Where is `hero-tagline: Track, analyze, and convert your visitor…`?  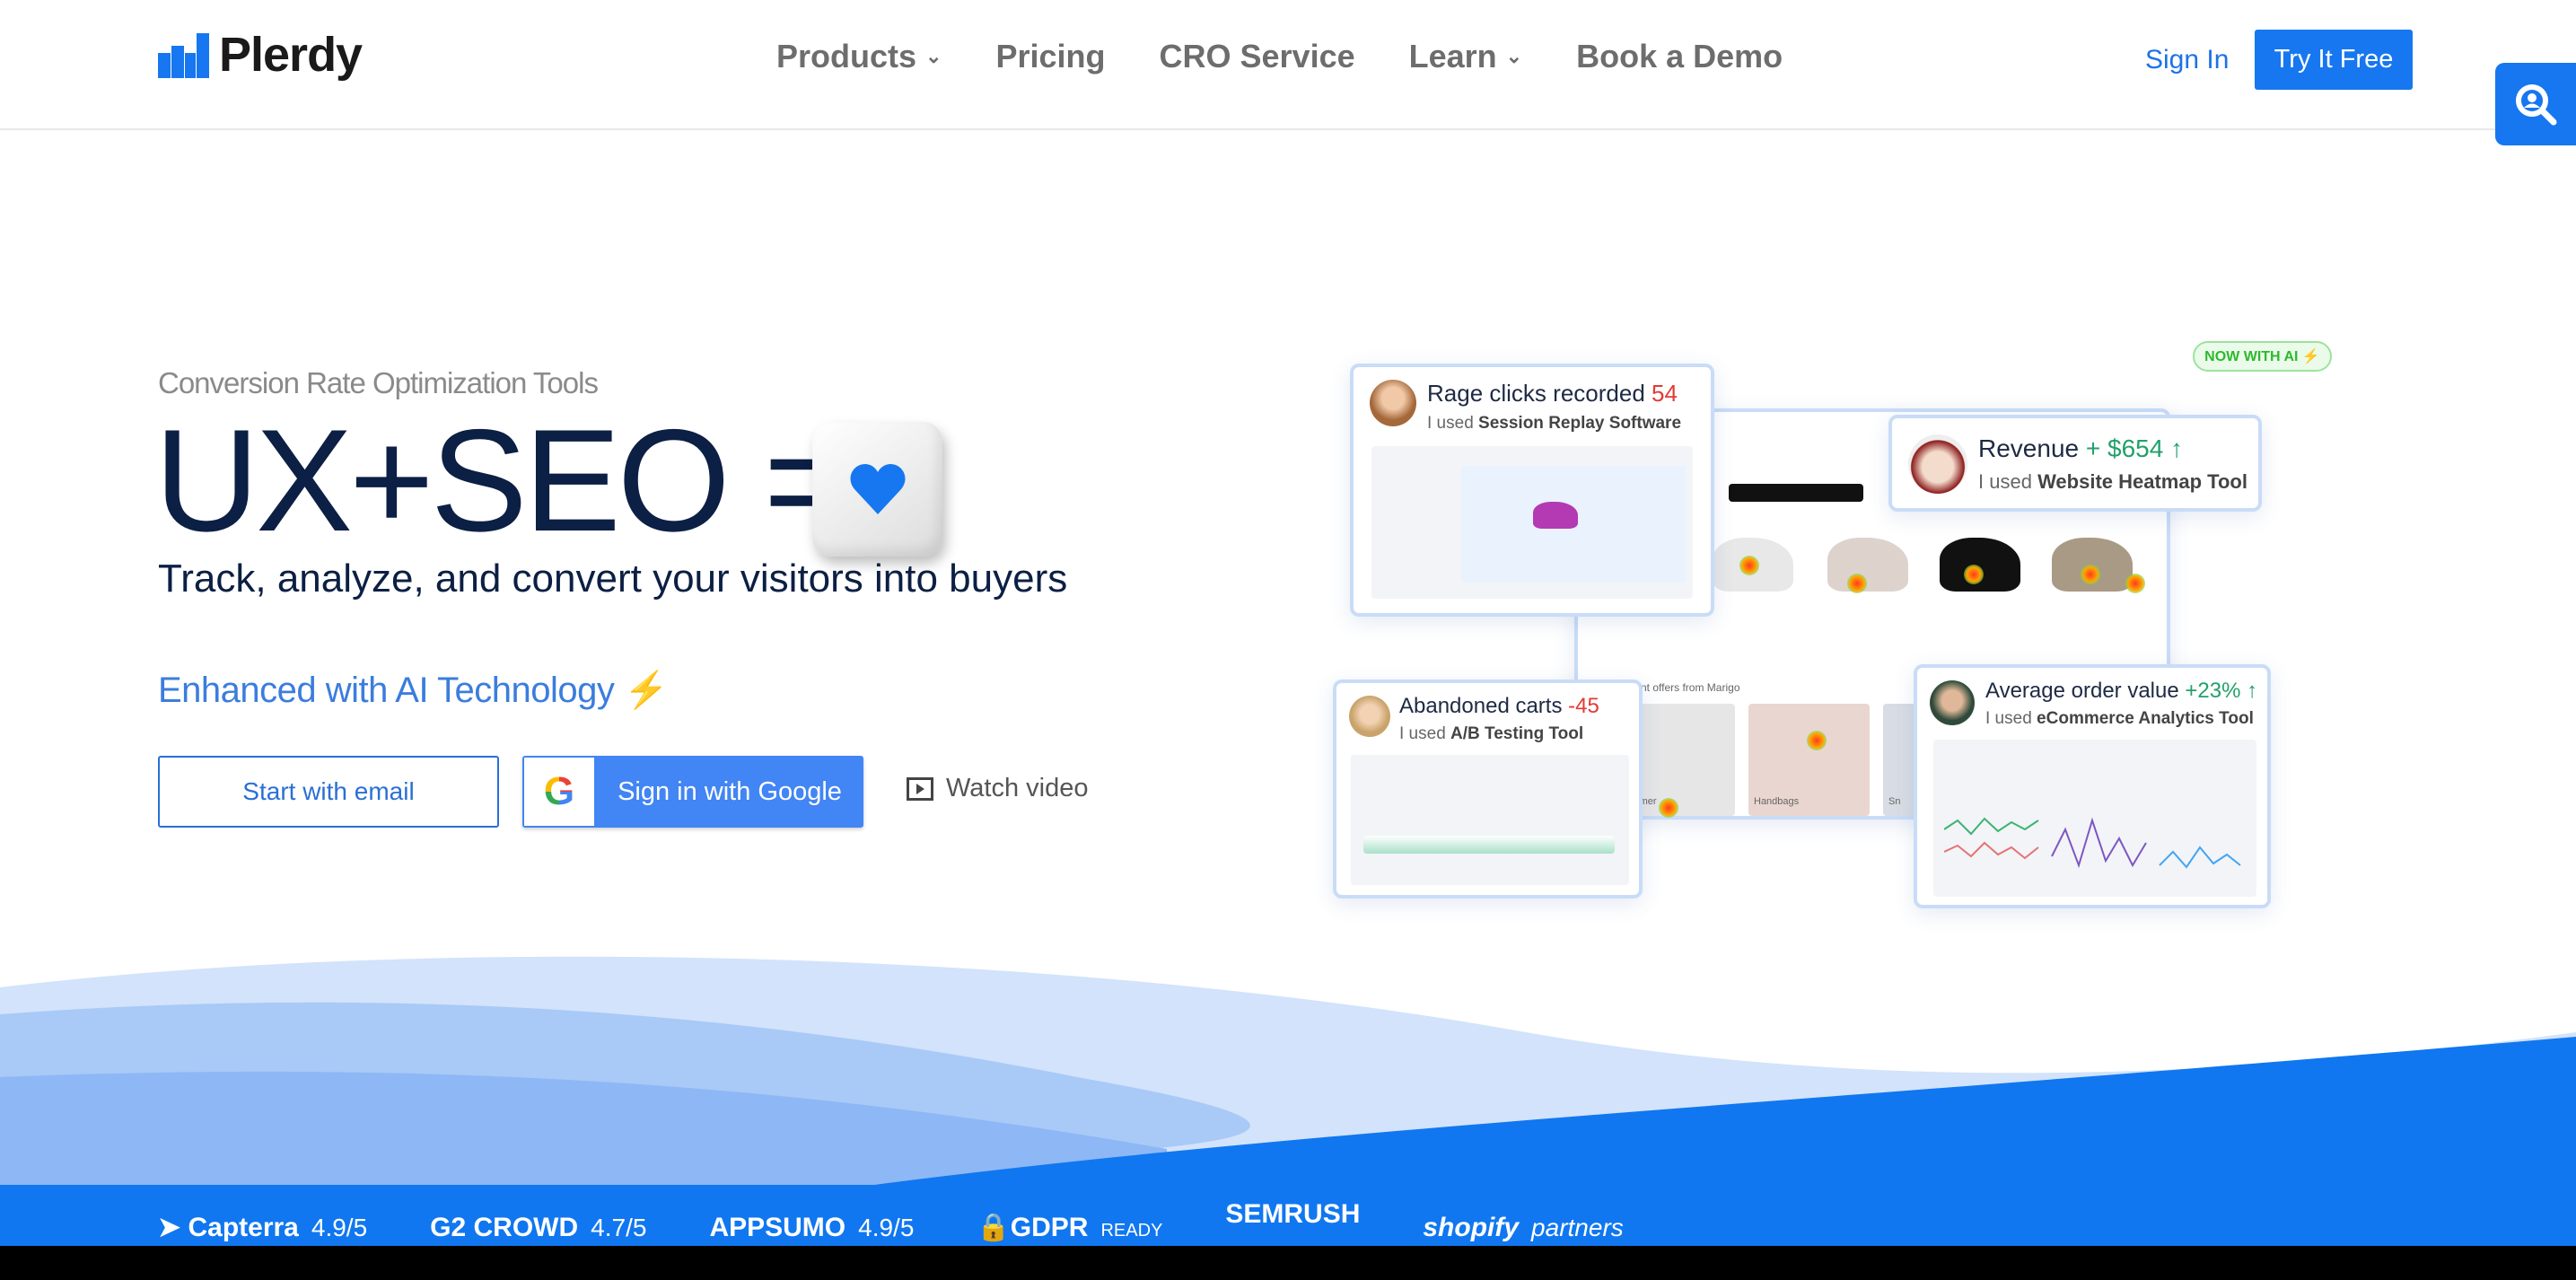 hero-tagline: Track, analyze, and convert your visitor… is located at coordinates (613, 579).